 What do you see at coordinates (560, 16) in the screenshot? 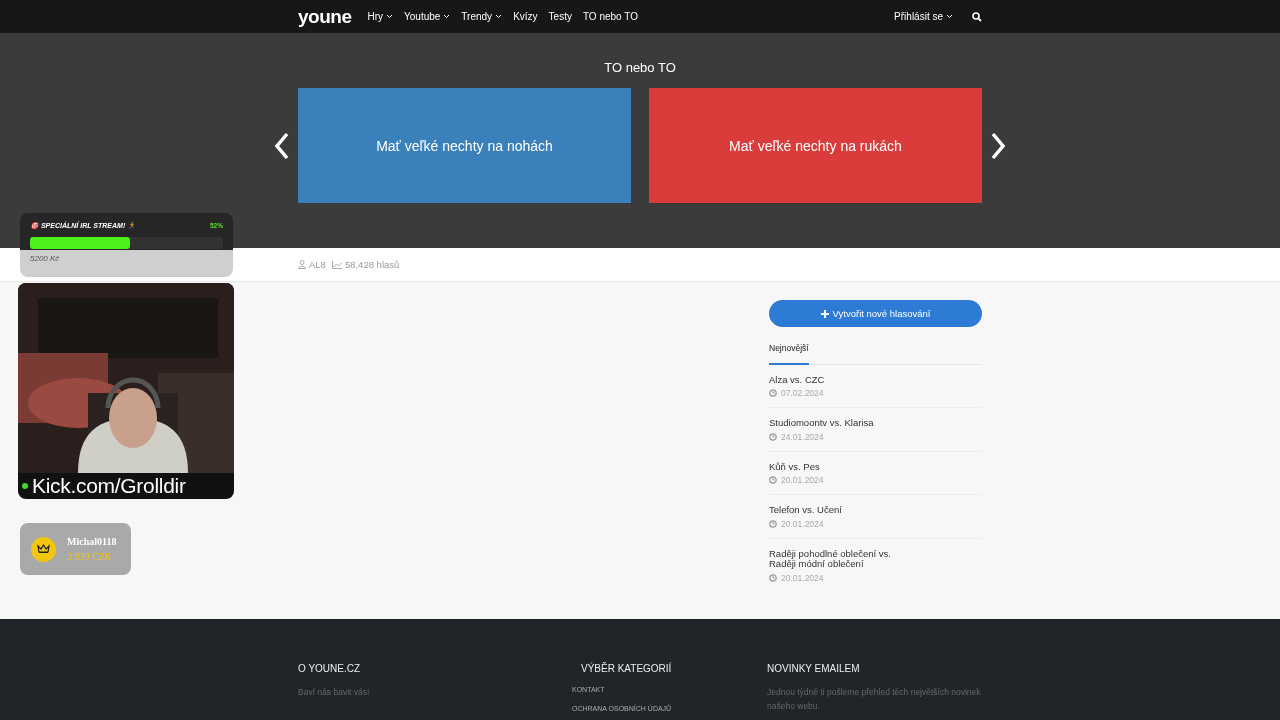
I see `nav-link: Testy` at bounding box center [560, 16].